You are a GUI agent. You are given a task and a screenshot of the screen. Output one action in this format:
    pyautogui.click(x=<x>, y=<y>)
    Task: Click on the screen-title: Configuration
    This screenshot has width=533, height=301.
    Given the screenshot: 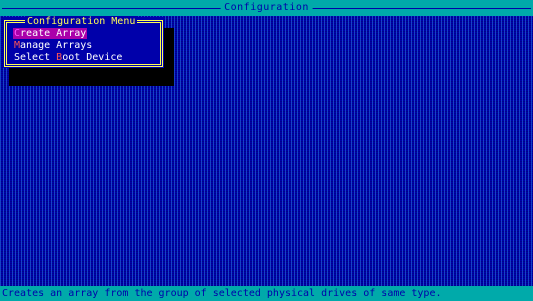 What is the action you would take?
    pyautogui.click(x=266, y=8)
    